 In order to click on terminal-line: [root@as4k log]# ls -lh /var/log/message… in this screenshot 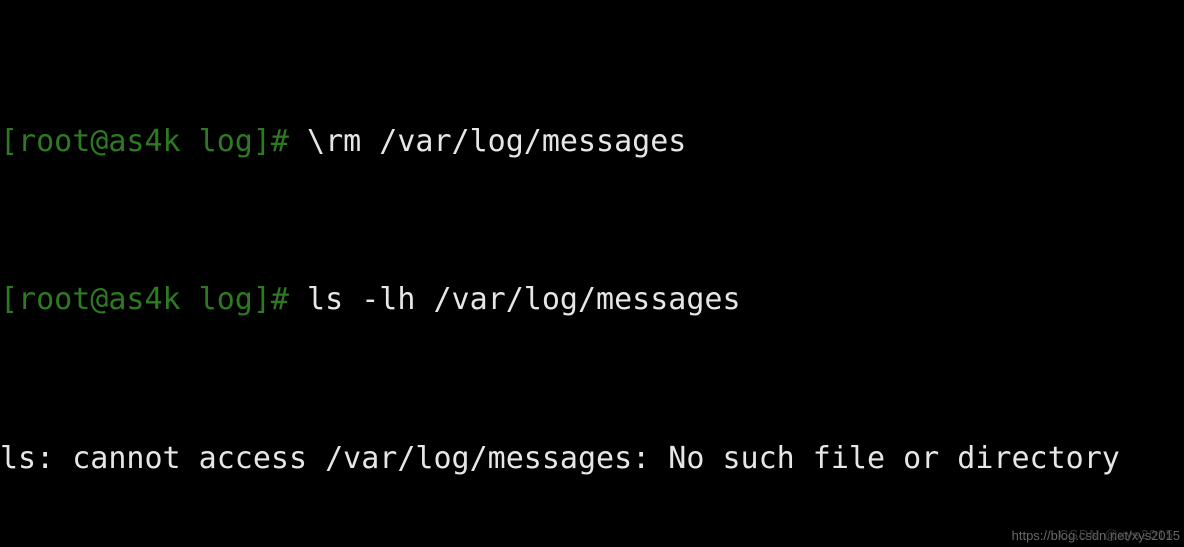, I will do `click(560, 300)`.